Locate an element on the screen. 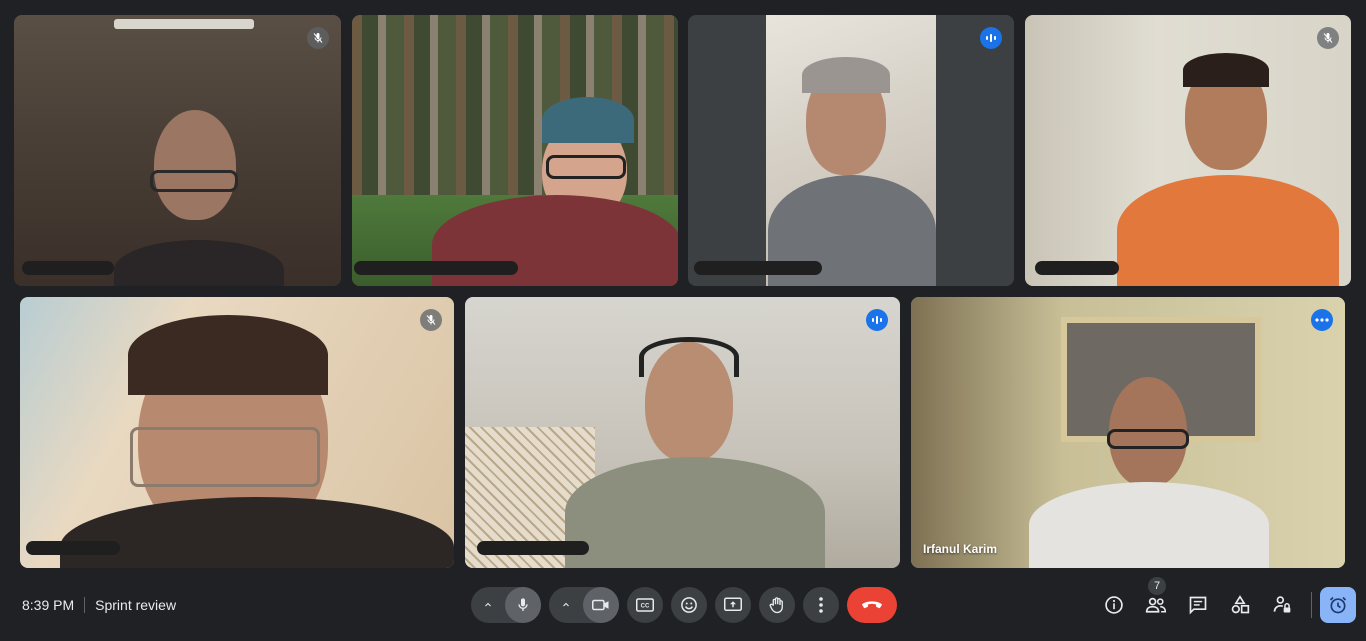  end-call-icon is located at coordinates (872, 605).